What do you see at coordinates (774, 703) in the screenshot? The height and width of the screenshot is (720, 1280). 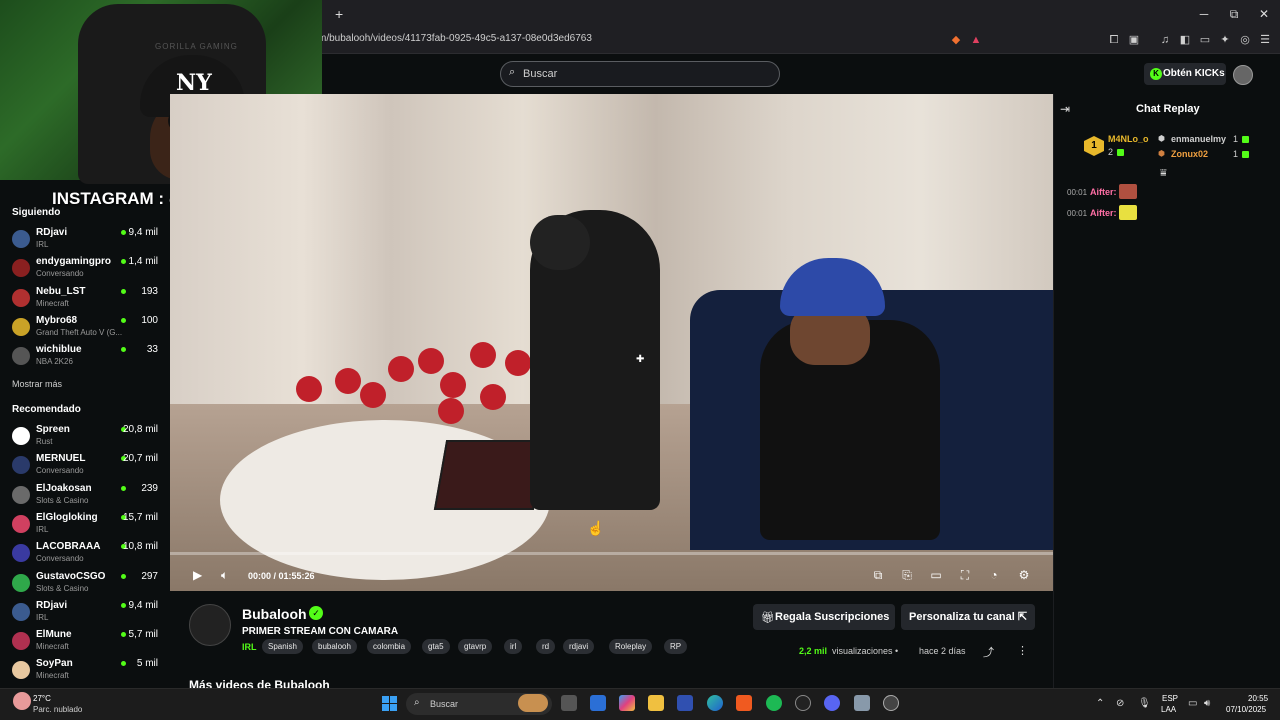 I see `spotify-icon` at bounding box center [774, 703].